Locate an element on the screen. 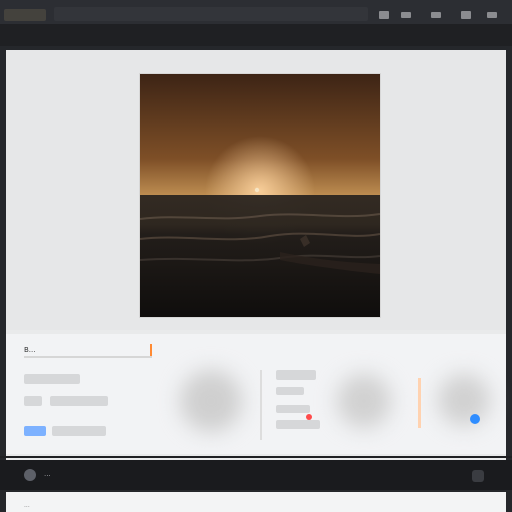  top-window-bar is located at coordinates (256, 12).